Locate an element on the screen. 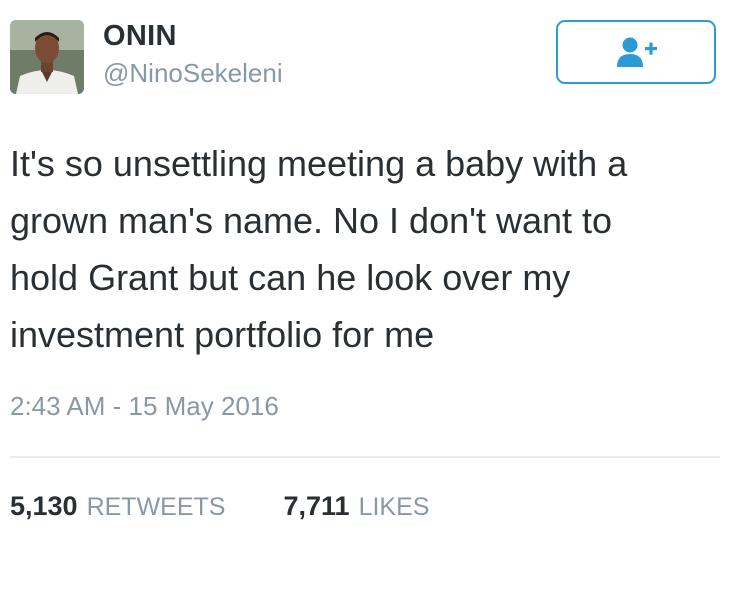 The width and height of the screenshot is (736, 606). tweet-stats: 5,130 RETWEETS 7,711 LIKES is located at coordinates (219, 506).